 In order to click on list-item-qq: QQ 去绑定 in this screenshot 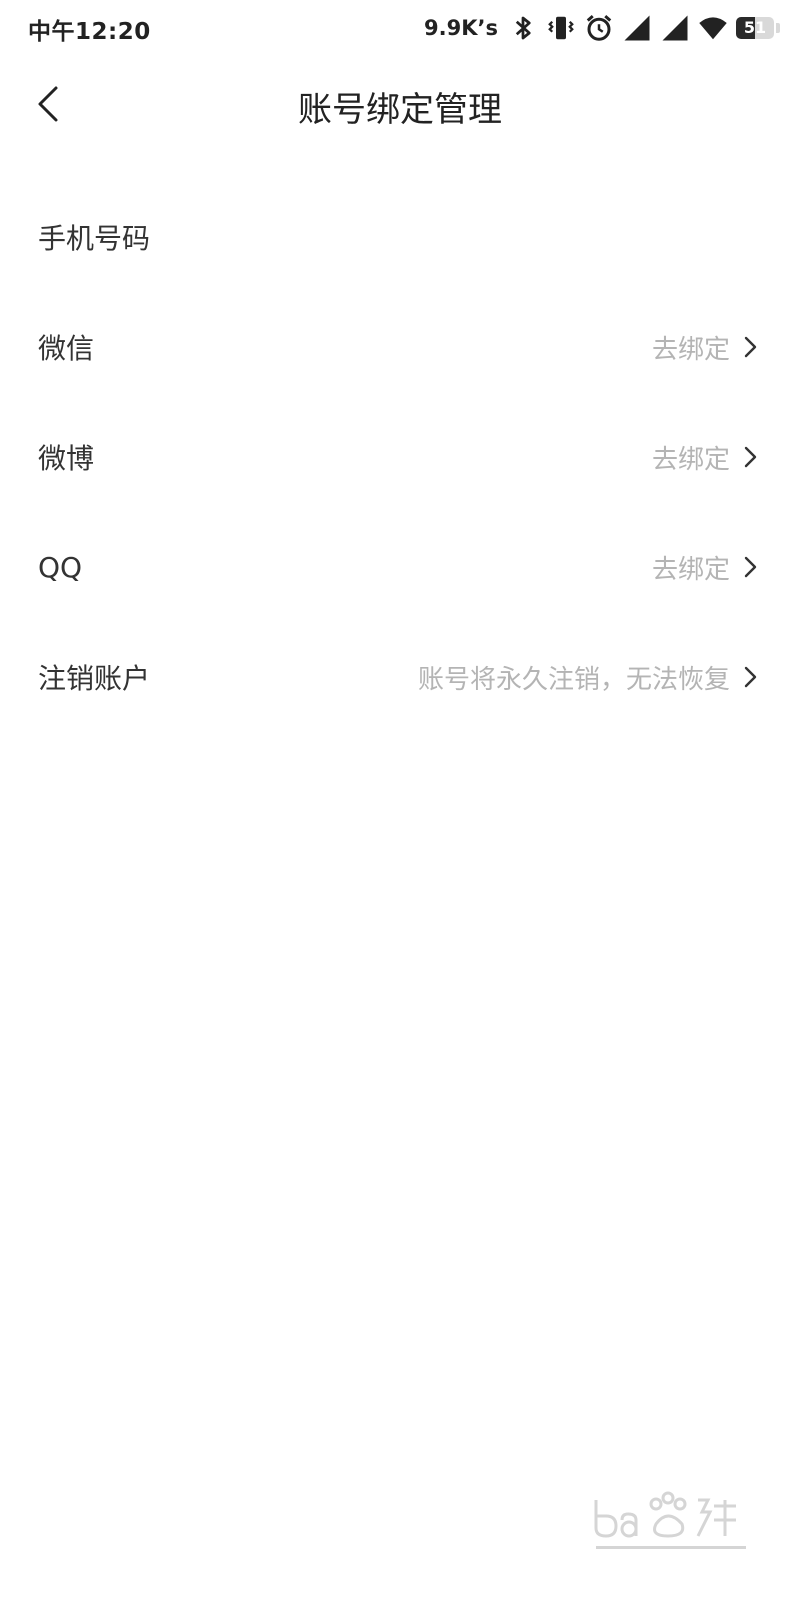, I will do `click(400, 567)`.